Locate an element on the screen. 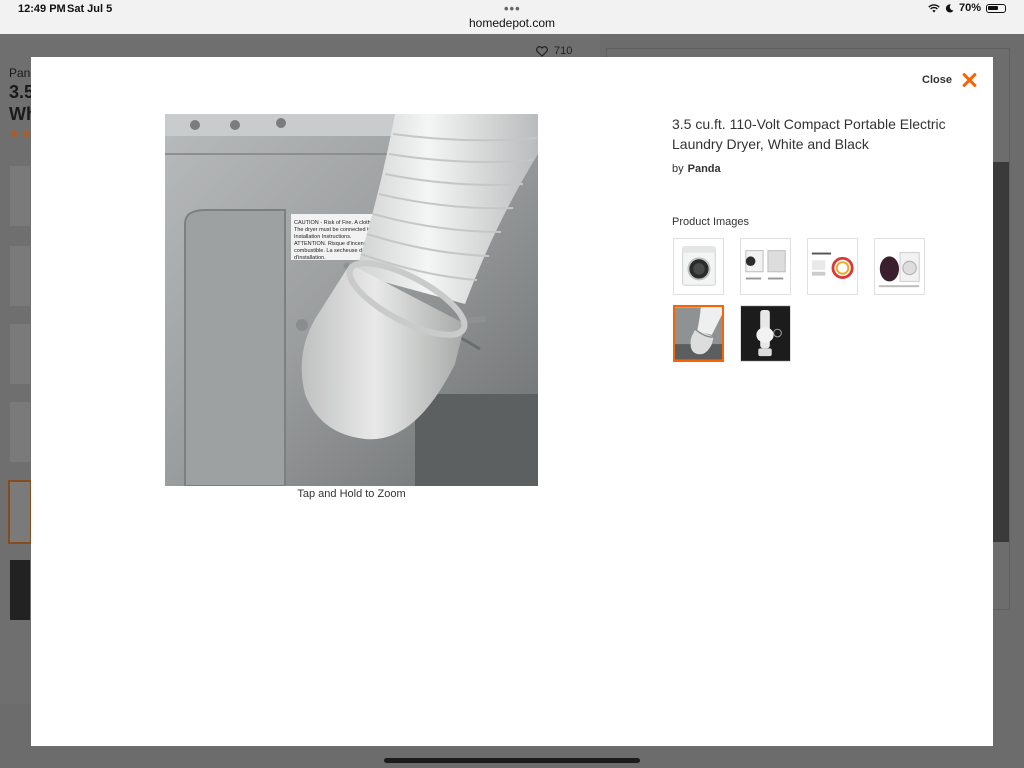 The width and height of the screenshot is (1024, 768). thumbnail-dryer-door-open is located at coordinates (899, 266).